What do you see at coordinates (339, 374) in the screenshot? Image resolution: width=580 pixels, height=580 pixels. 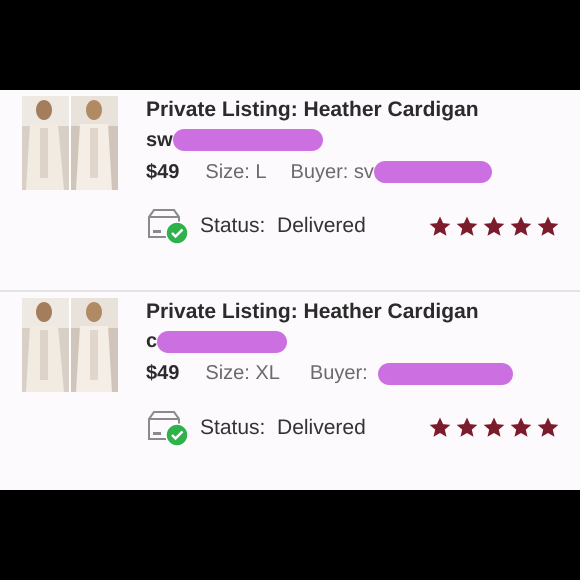 I see `buyer-label: Buyer:` at bounding box center [339, 374].